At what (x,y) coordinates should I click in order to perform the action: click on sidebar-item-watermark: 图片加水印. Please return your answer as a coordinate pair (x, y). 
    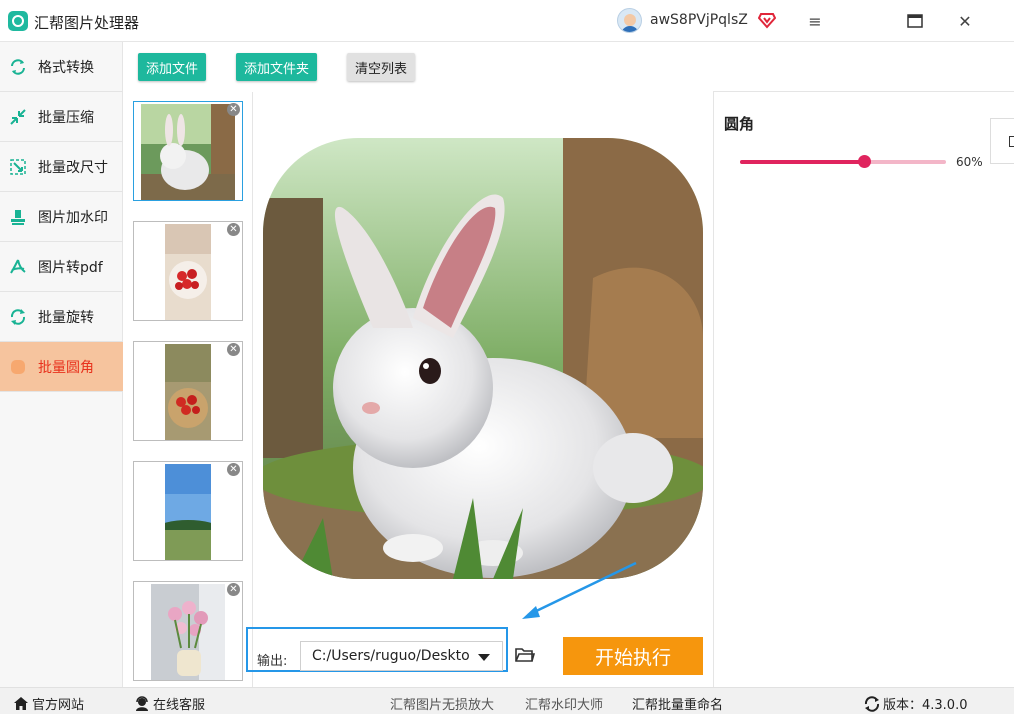
    Looking at the image, I should click on (61, 217).